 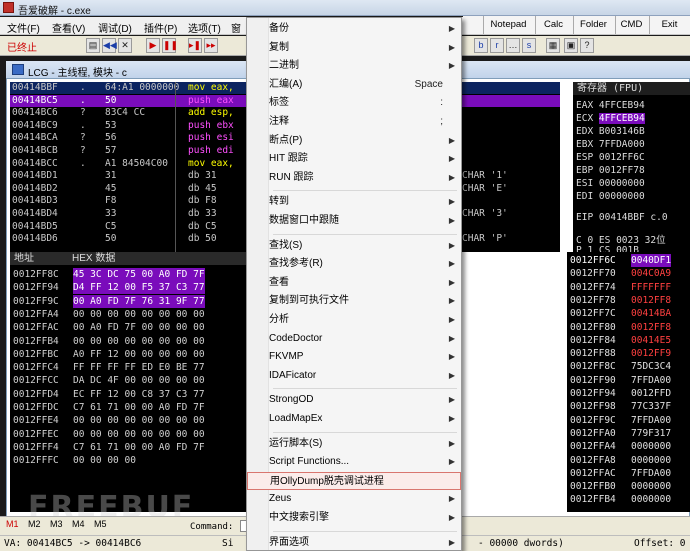 I want to click on register-row: EBX 7FFDA000, so click(x=610, y=144).